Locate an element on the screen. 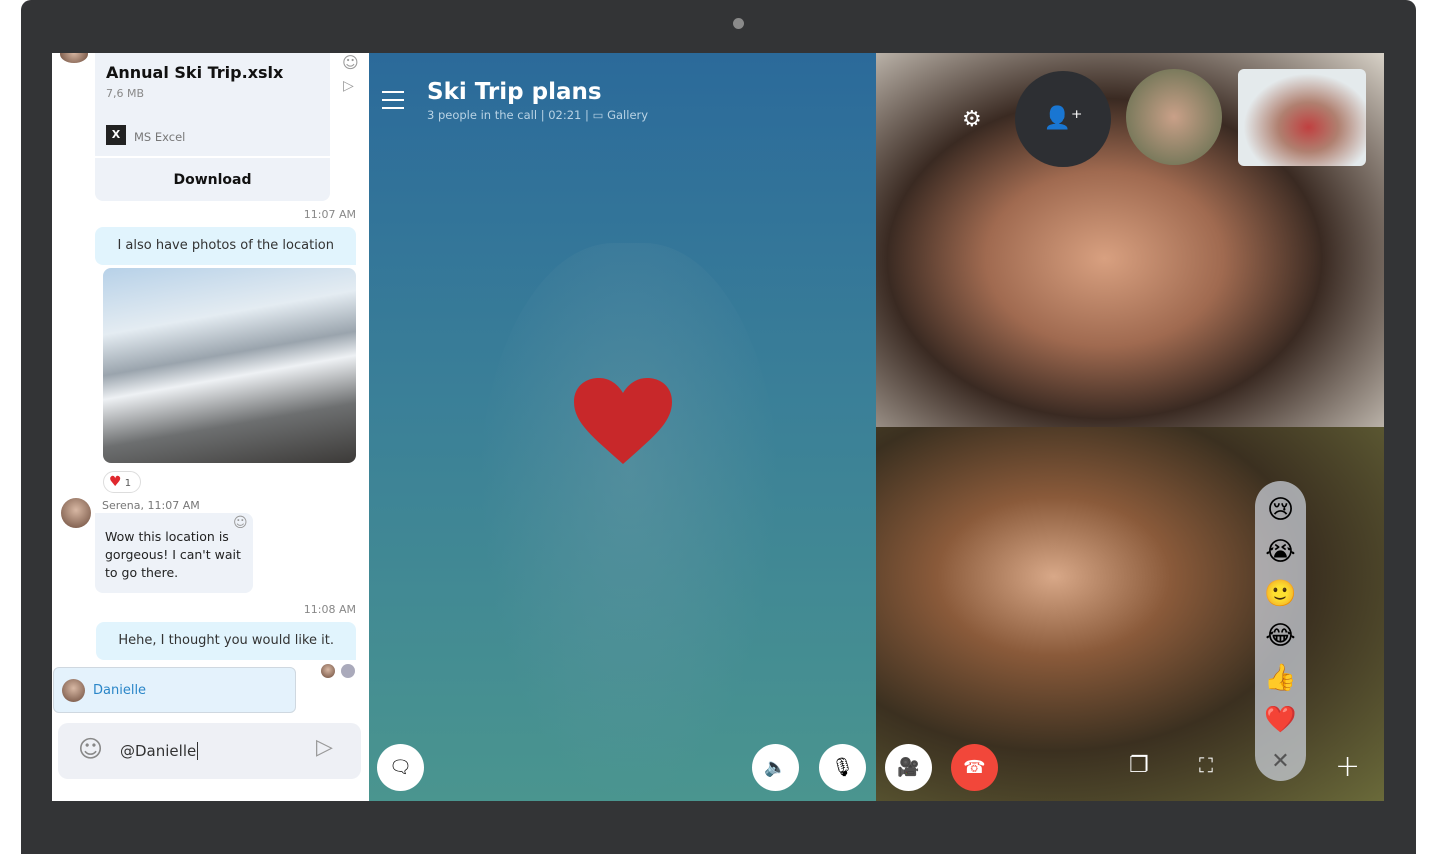 The image size is (1453, 854). call-subtitle: 3 people in the call | 02:21 | ▭ Gallery is located at coordinates (537, 115).